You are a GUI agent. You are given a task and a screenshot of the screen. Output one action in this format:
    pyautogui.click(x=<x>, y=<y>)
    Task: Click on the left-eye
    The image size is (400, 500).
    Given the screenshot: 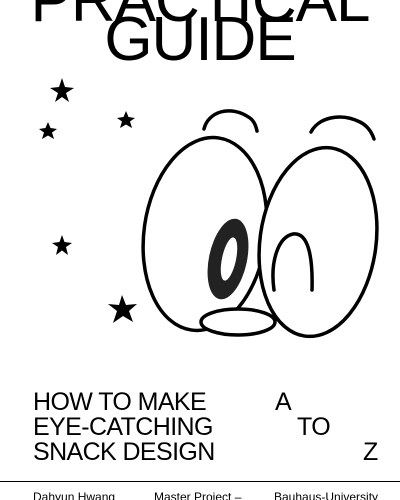 What is the action you would take?
    pyautogui.click(x=205, y=234)
    